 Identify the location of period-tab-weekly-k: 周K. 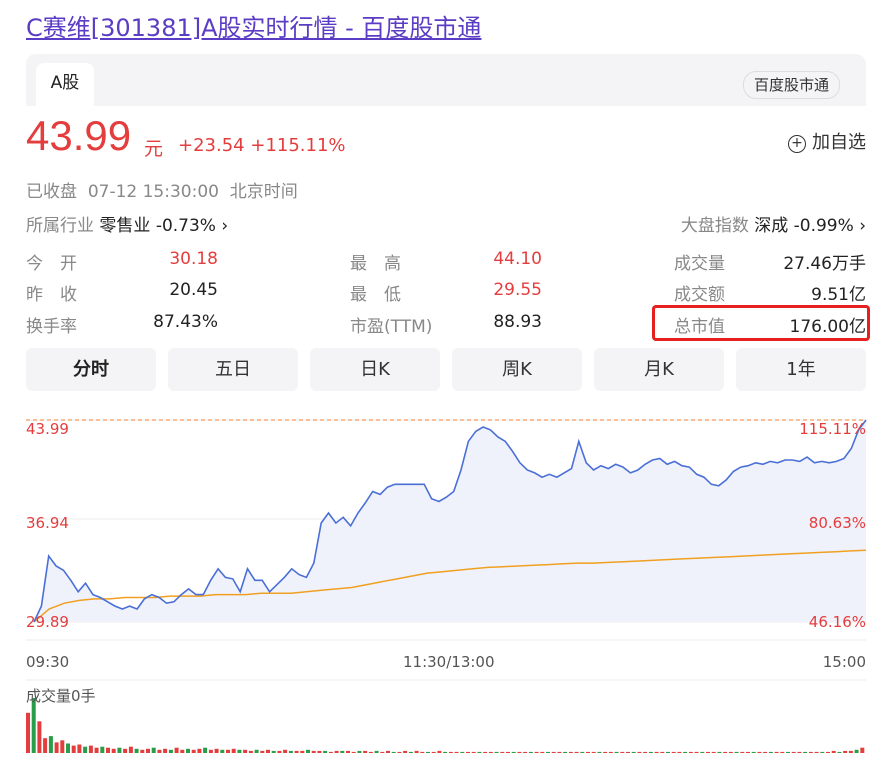
(517, 369).